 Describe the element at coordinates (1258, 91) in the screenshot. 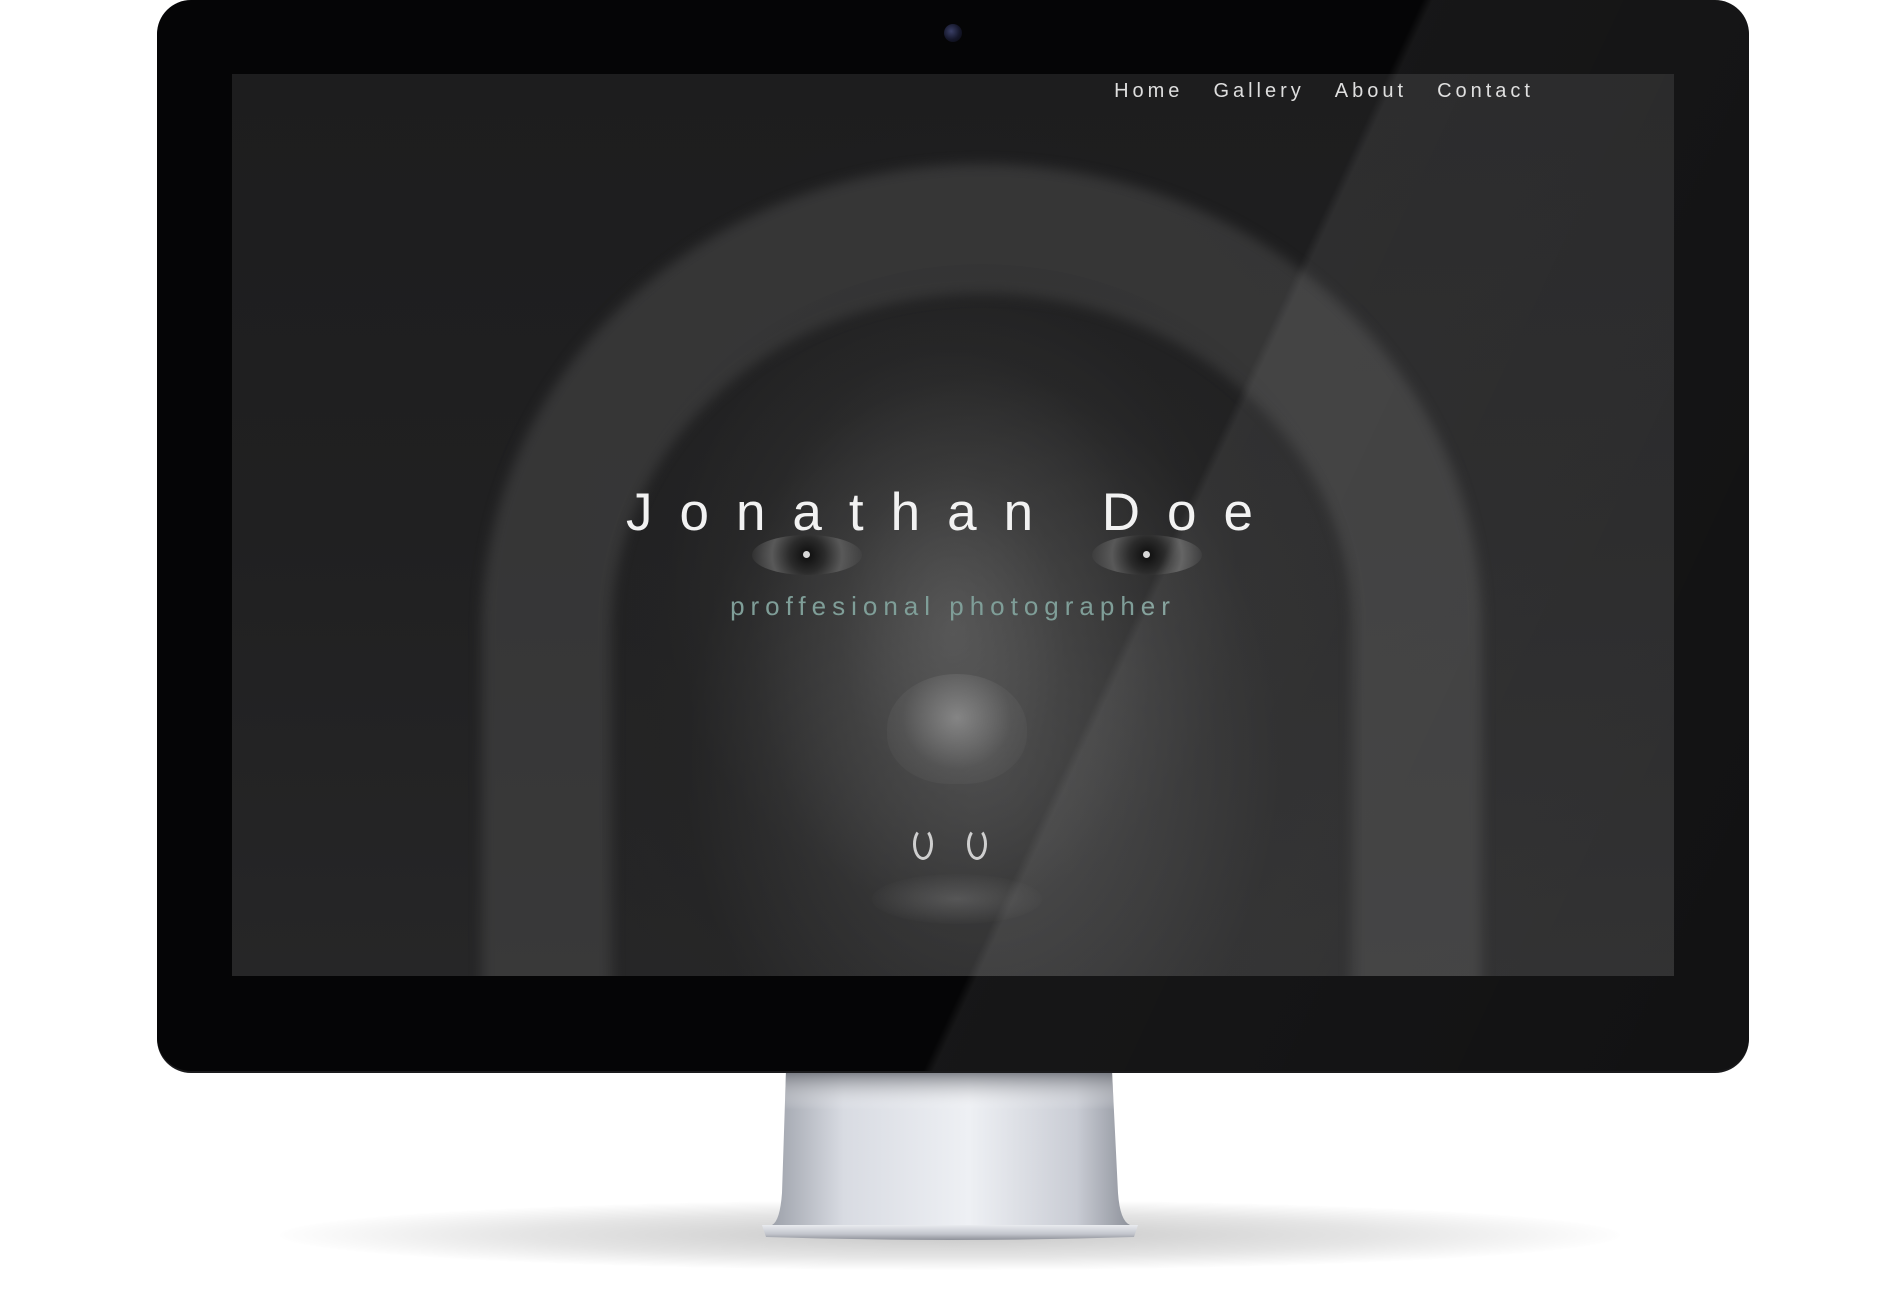

I see `nav-gallery-link: Gallery` at that location.